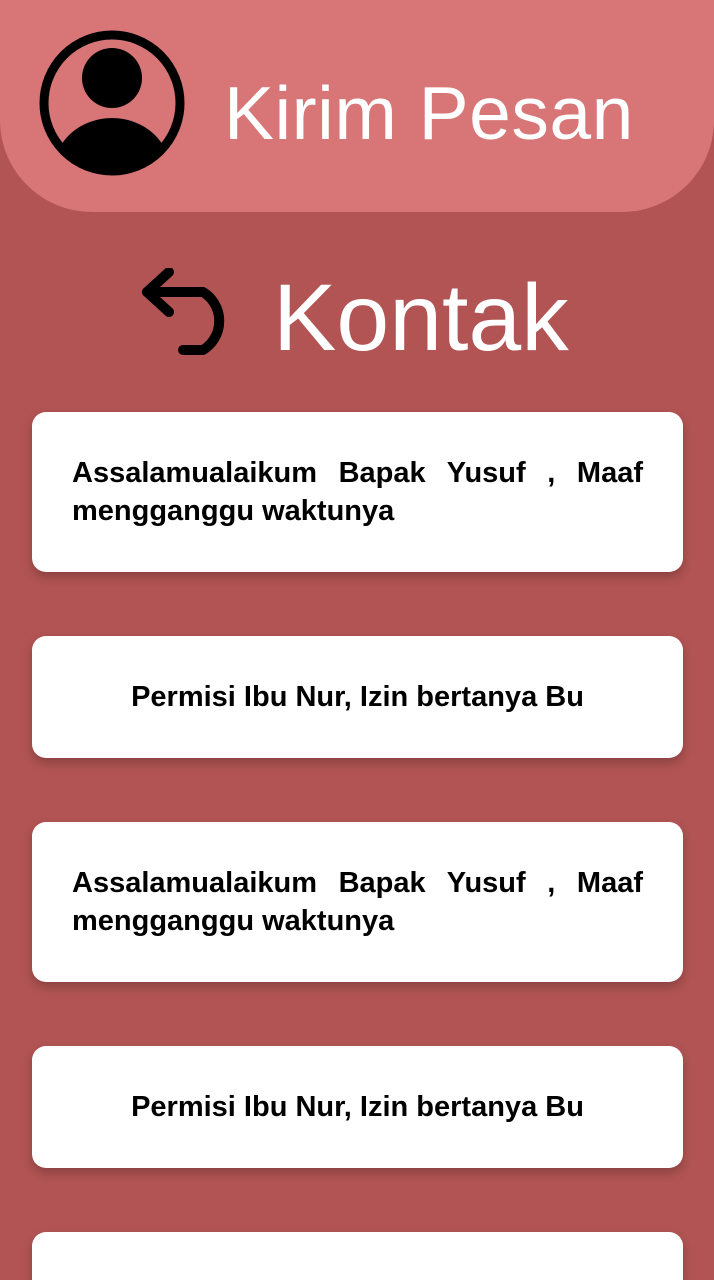  Describe the element at coordinates (421, 318) in the screenshot. I see `page-title: Kontak` at that location.